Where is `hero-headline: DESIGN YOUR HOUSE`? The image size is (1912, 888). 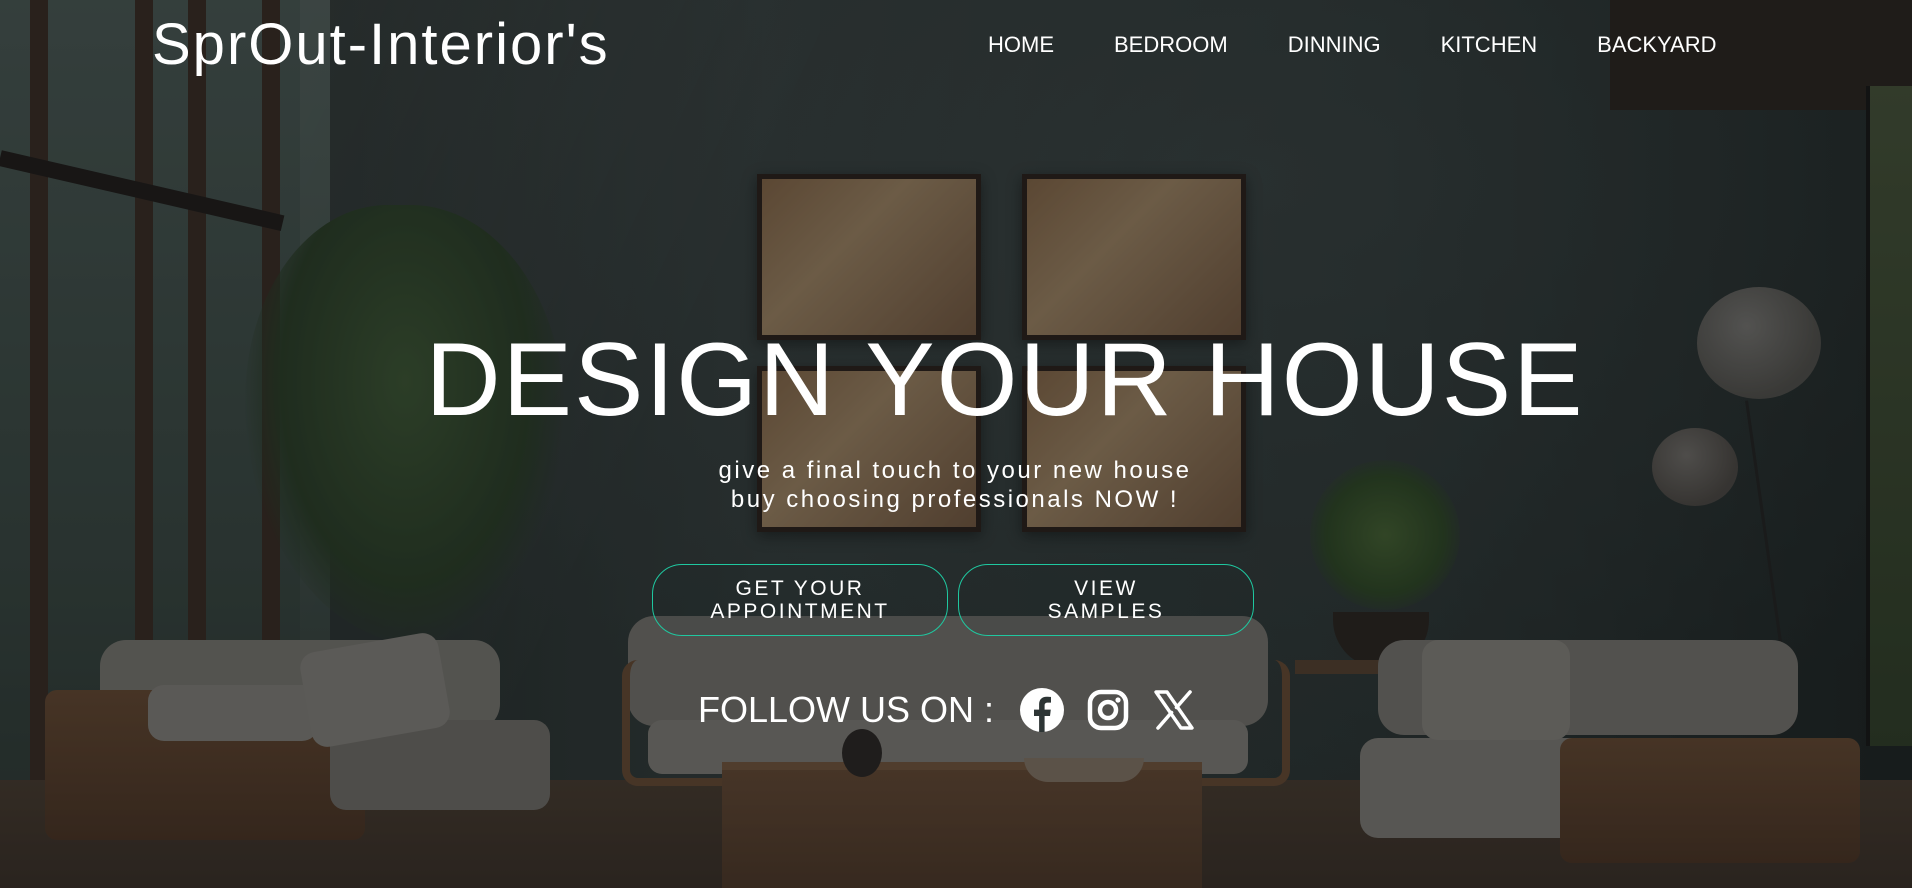 hero-headline: DESIGN YOUR HOUSE is located at coordinates (1005, 380).